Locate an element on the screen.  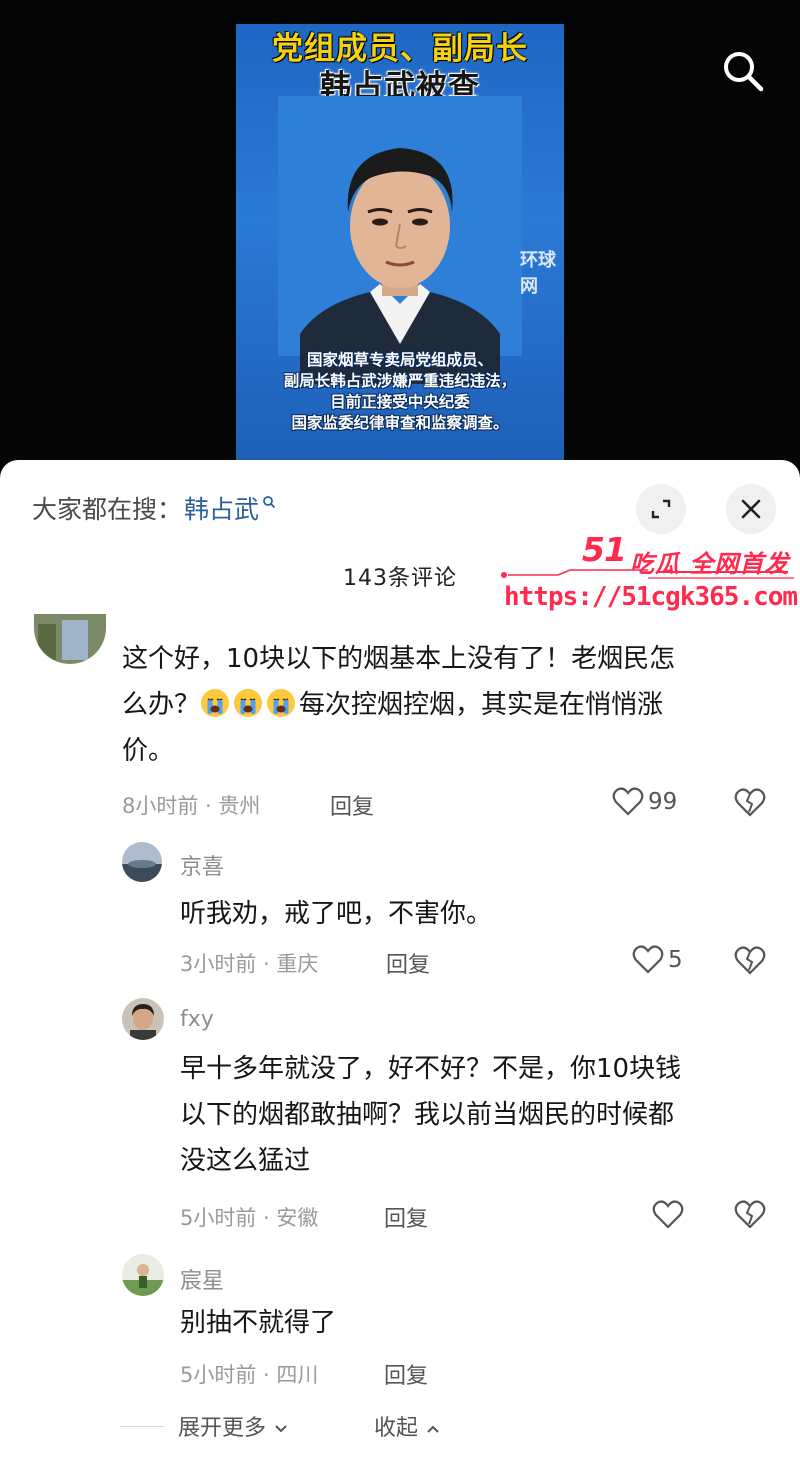
chevron-down-icon is located at coordinates (281, 1429).